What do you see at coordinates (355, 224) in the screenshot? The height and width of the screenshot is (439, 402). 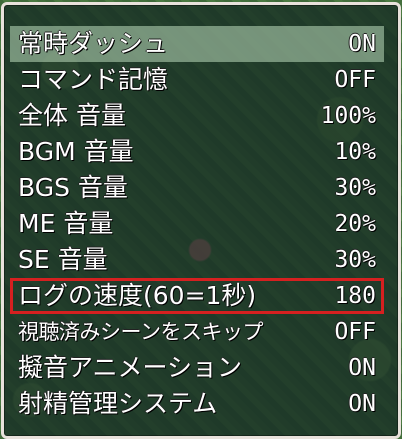 I see `option-value: 20%` at bounding box center [355, 224].